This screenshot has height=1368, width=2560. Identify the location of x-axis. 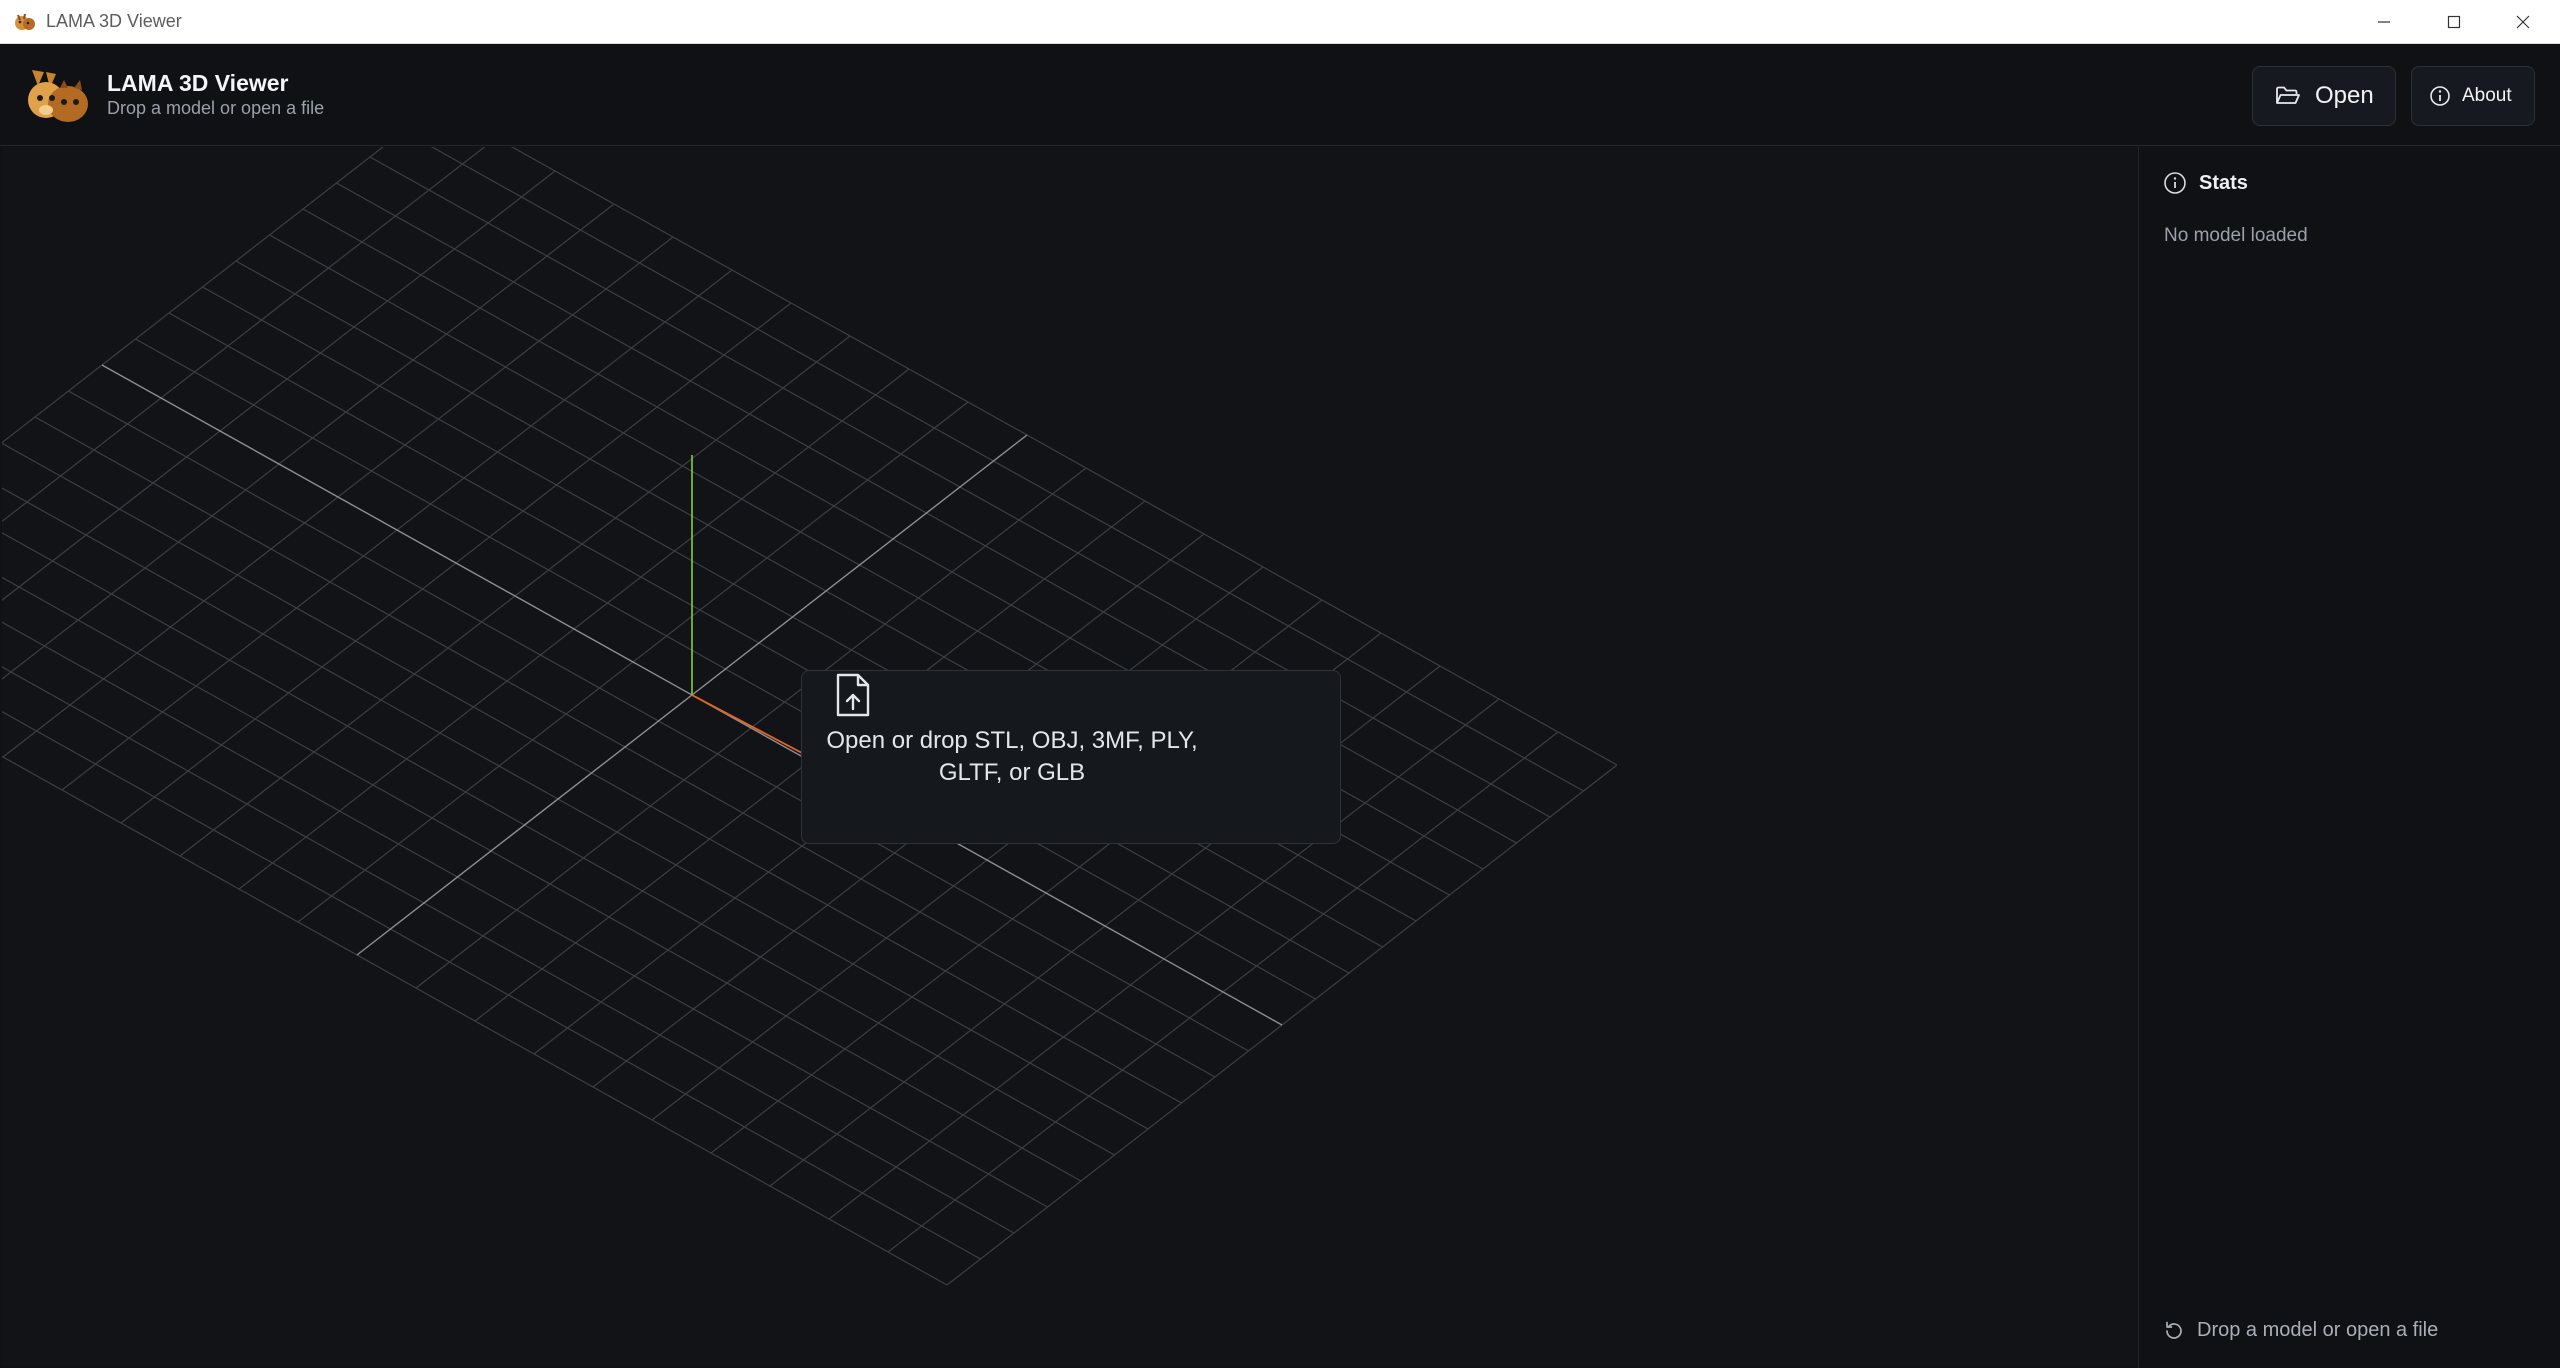
(747, 724).